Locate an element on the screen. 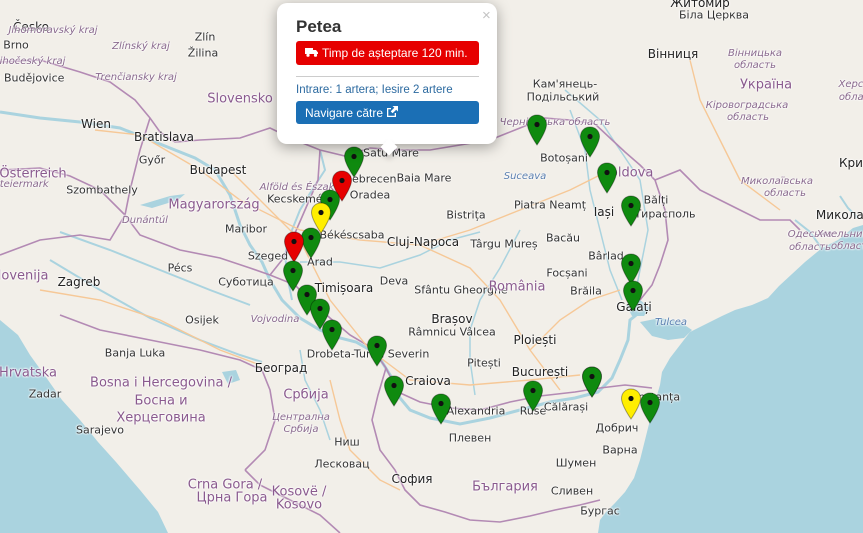  map-label-town: Pécs is located at coordinates (180, 268).